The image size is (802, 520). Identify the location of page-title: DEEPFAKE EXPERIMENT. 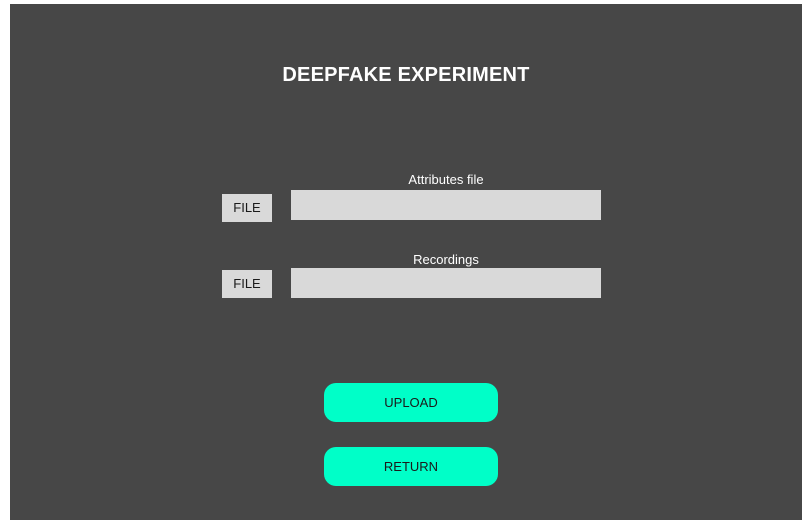
(406, 75).